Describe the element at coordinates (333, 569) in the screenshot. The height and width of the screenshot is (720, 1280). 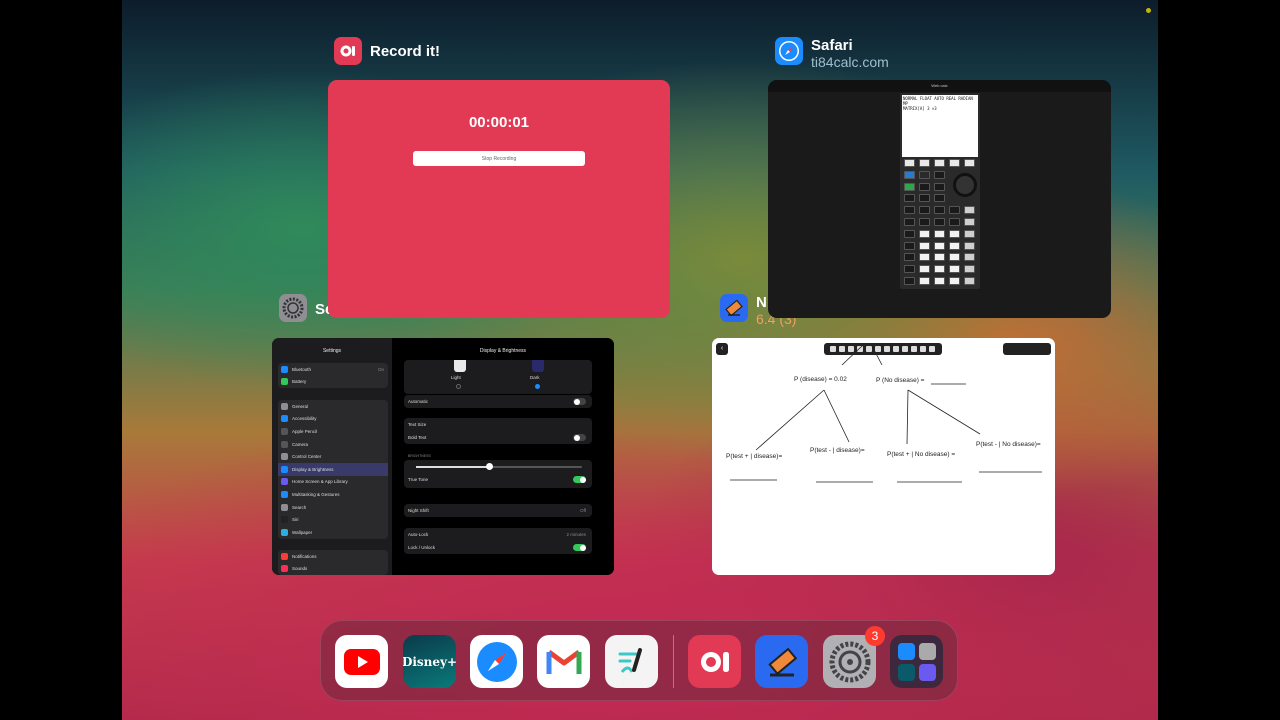
I see `sidebar-item-sounds: Sounds` at that location.